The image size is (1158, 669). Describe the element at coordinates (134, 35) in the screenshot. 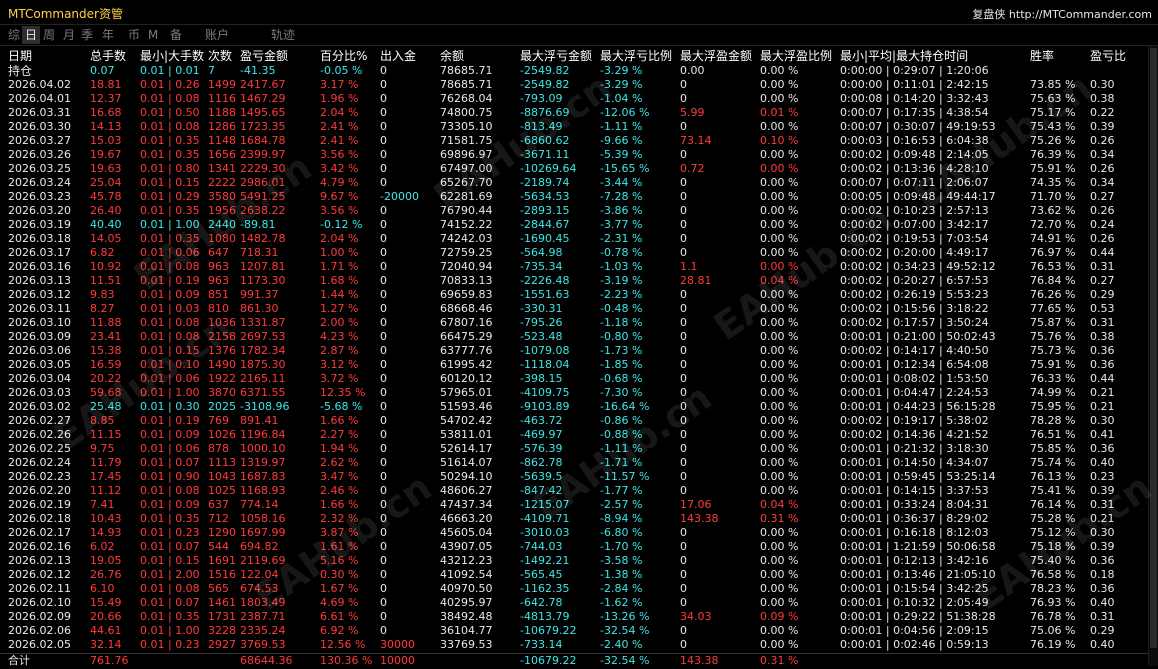

I see `tab-6: 币` at that location.